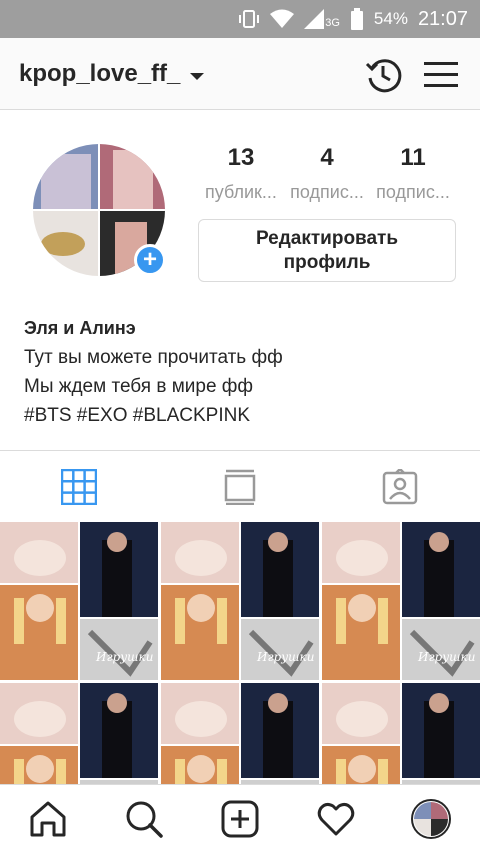  What do you see at coordinates (241, 157) in the screenshot?
I see `posts-value: 13` at bounding box center [241, 157].